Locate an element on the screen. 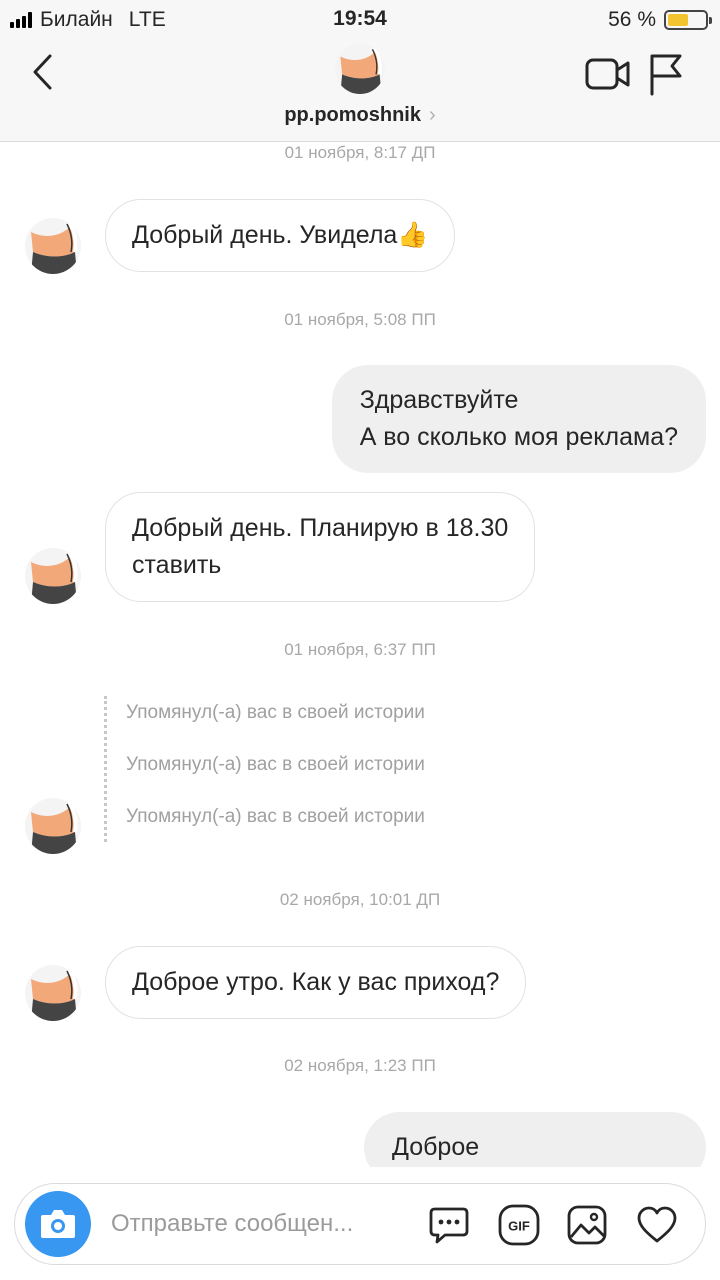 The image size is (720, 1280). battery-icon is located at coordinates (688, 20).